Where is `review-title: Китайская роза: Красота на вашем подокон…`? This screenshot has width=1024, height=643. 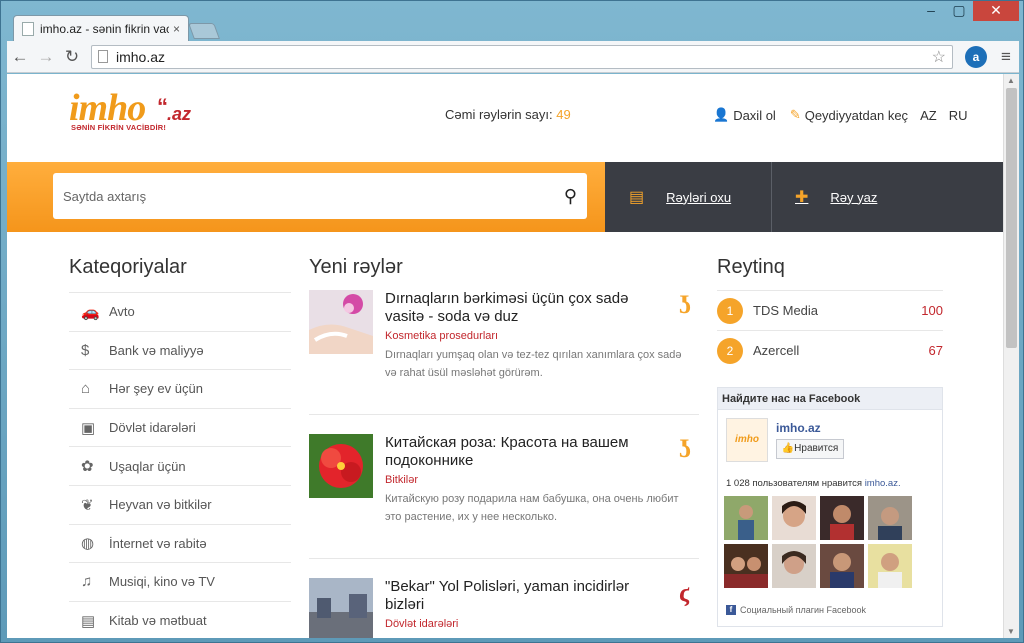 review-title: Китайская роза: Красота на вашем подокон… is located at coordinates (525, 452).